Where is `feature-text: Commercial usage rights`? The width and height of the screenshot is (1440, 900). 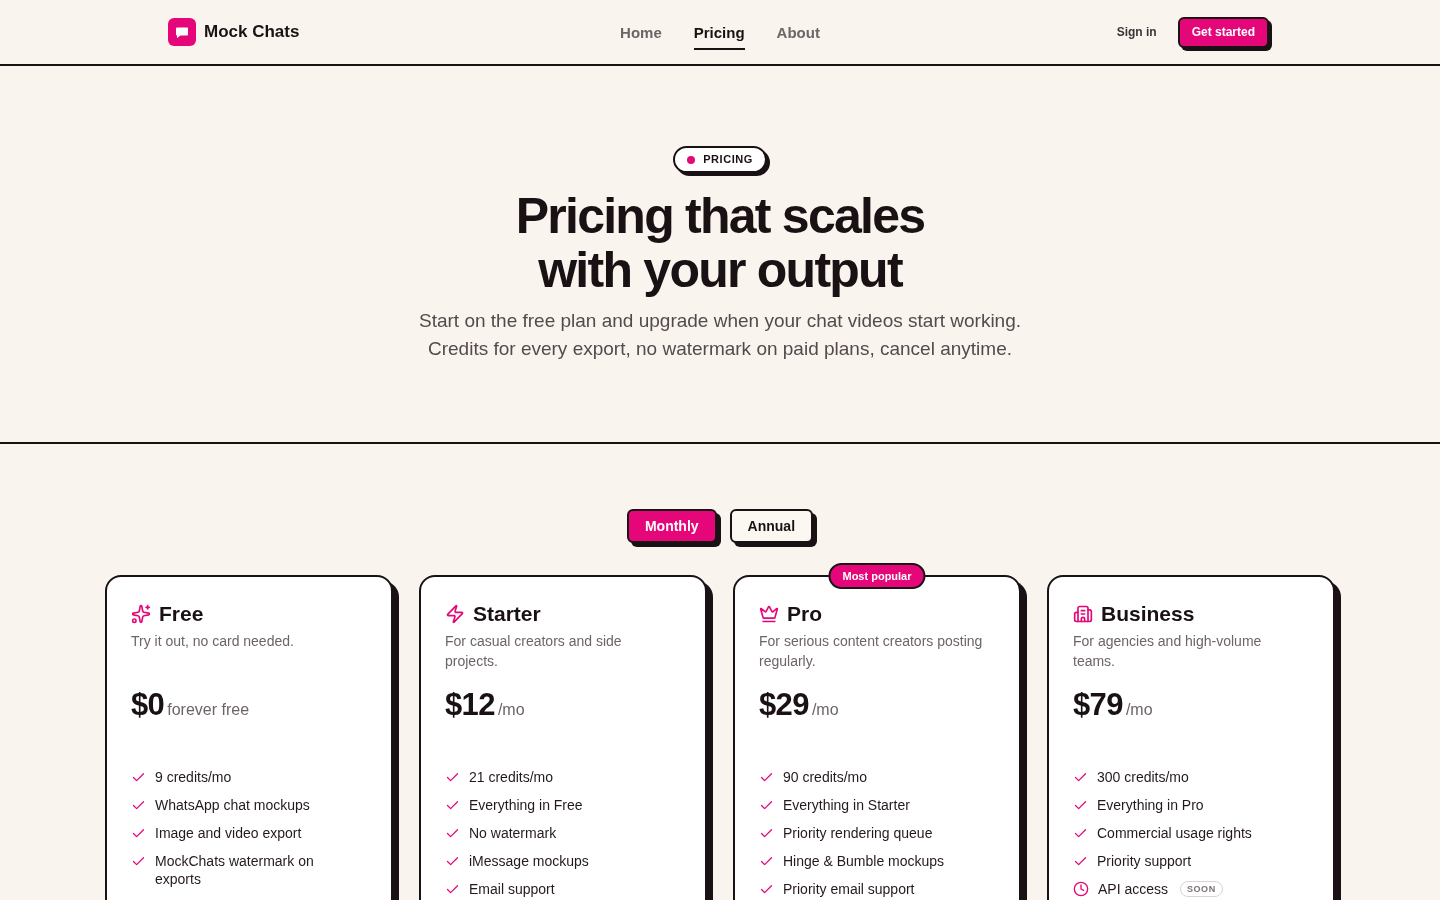 feature-text: Commercial usage rights is located at coordinates (1174, 833).